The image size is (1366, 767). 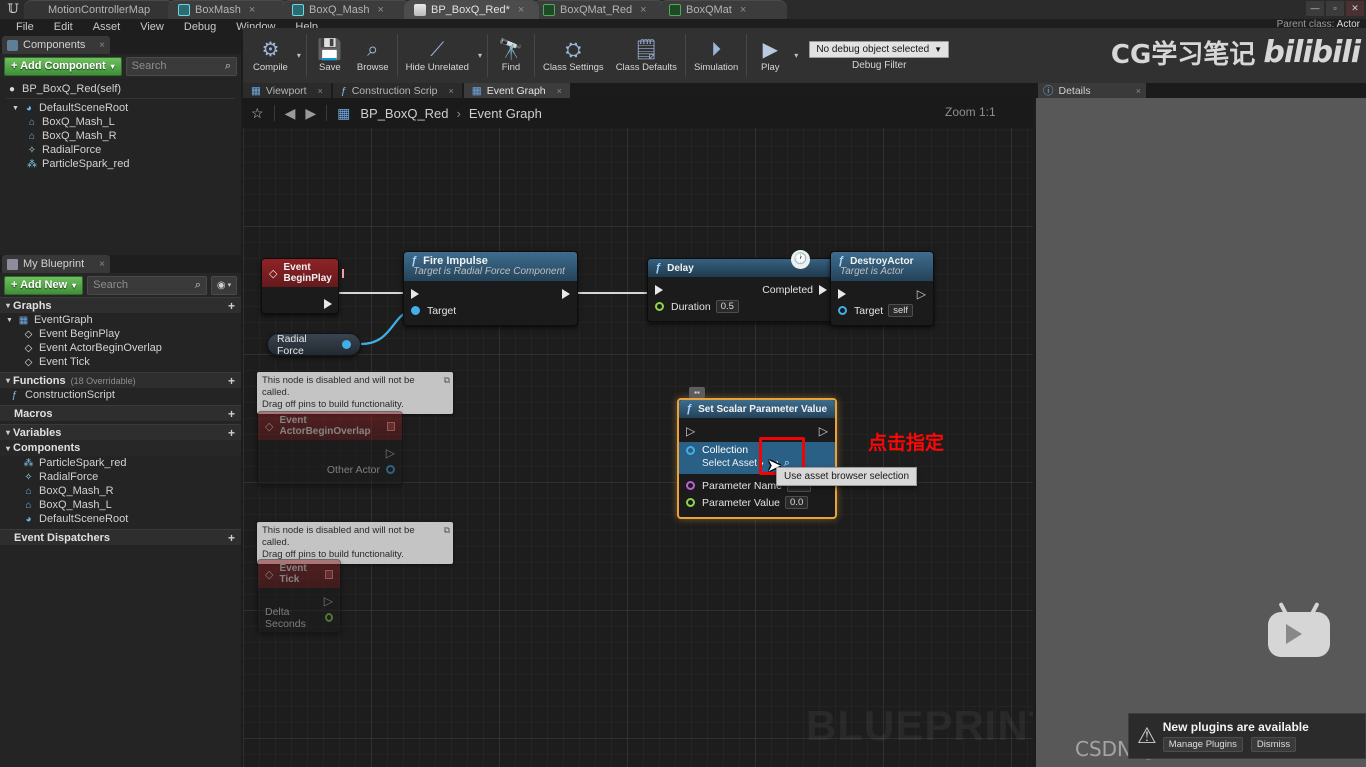 What do you see at coordinates (120, 89) in the screenshot?
I see `components-tree-item-self: ● BP_BoxQ_Red(self)` at bounding box center [120, 89].